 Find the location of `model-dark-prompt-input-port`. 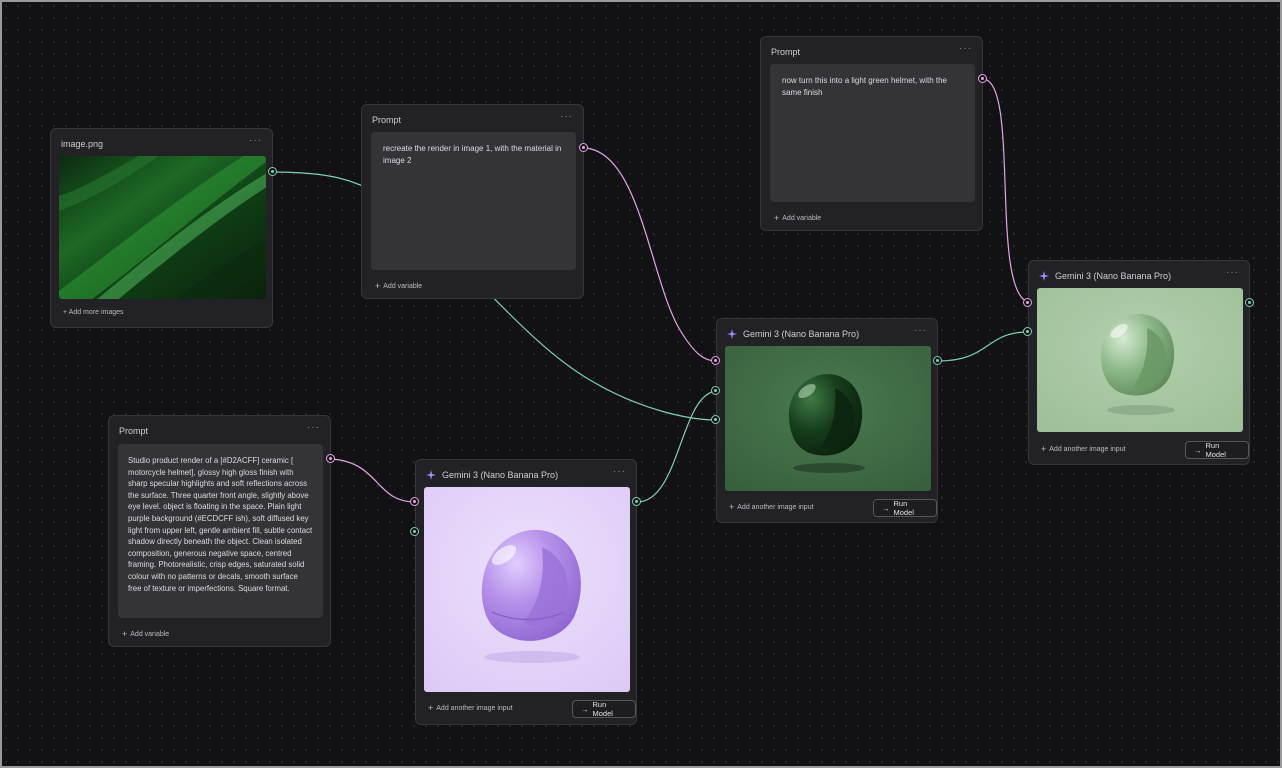

model-dark-prompt-input-port is located at coordinates (715, 360).